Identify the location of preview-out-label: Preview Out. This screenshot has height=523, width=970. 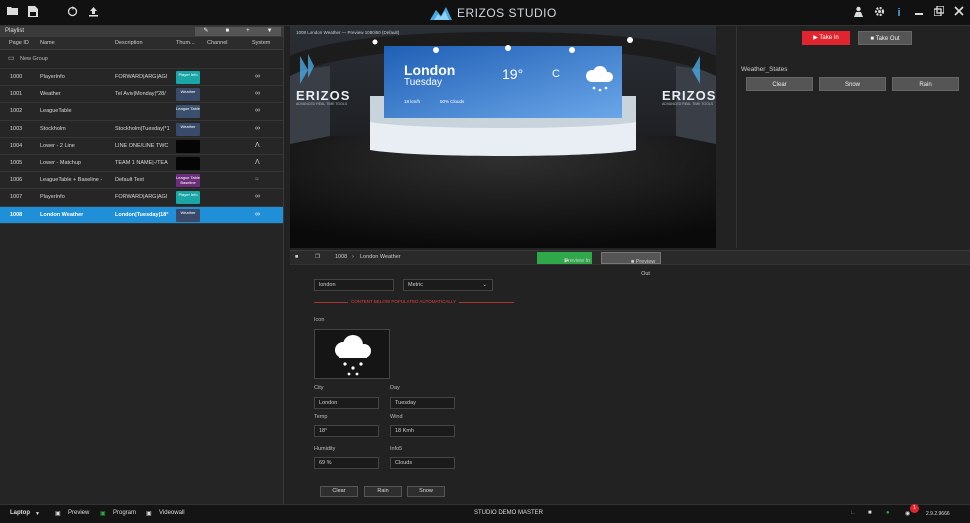
(645, 268).